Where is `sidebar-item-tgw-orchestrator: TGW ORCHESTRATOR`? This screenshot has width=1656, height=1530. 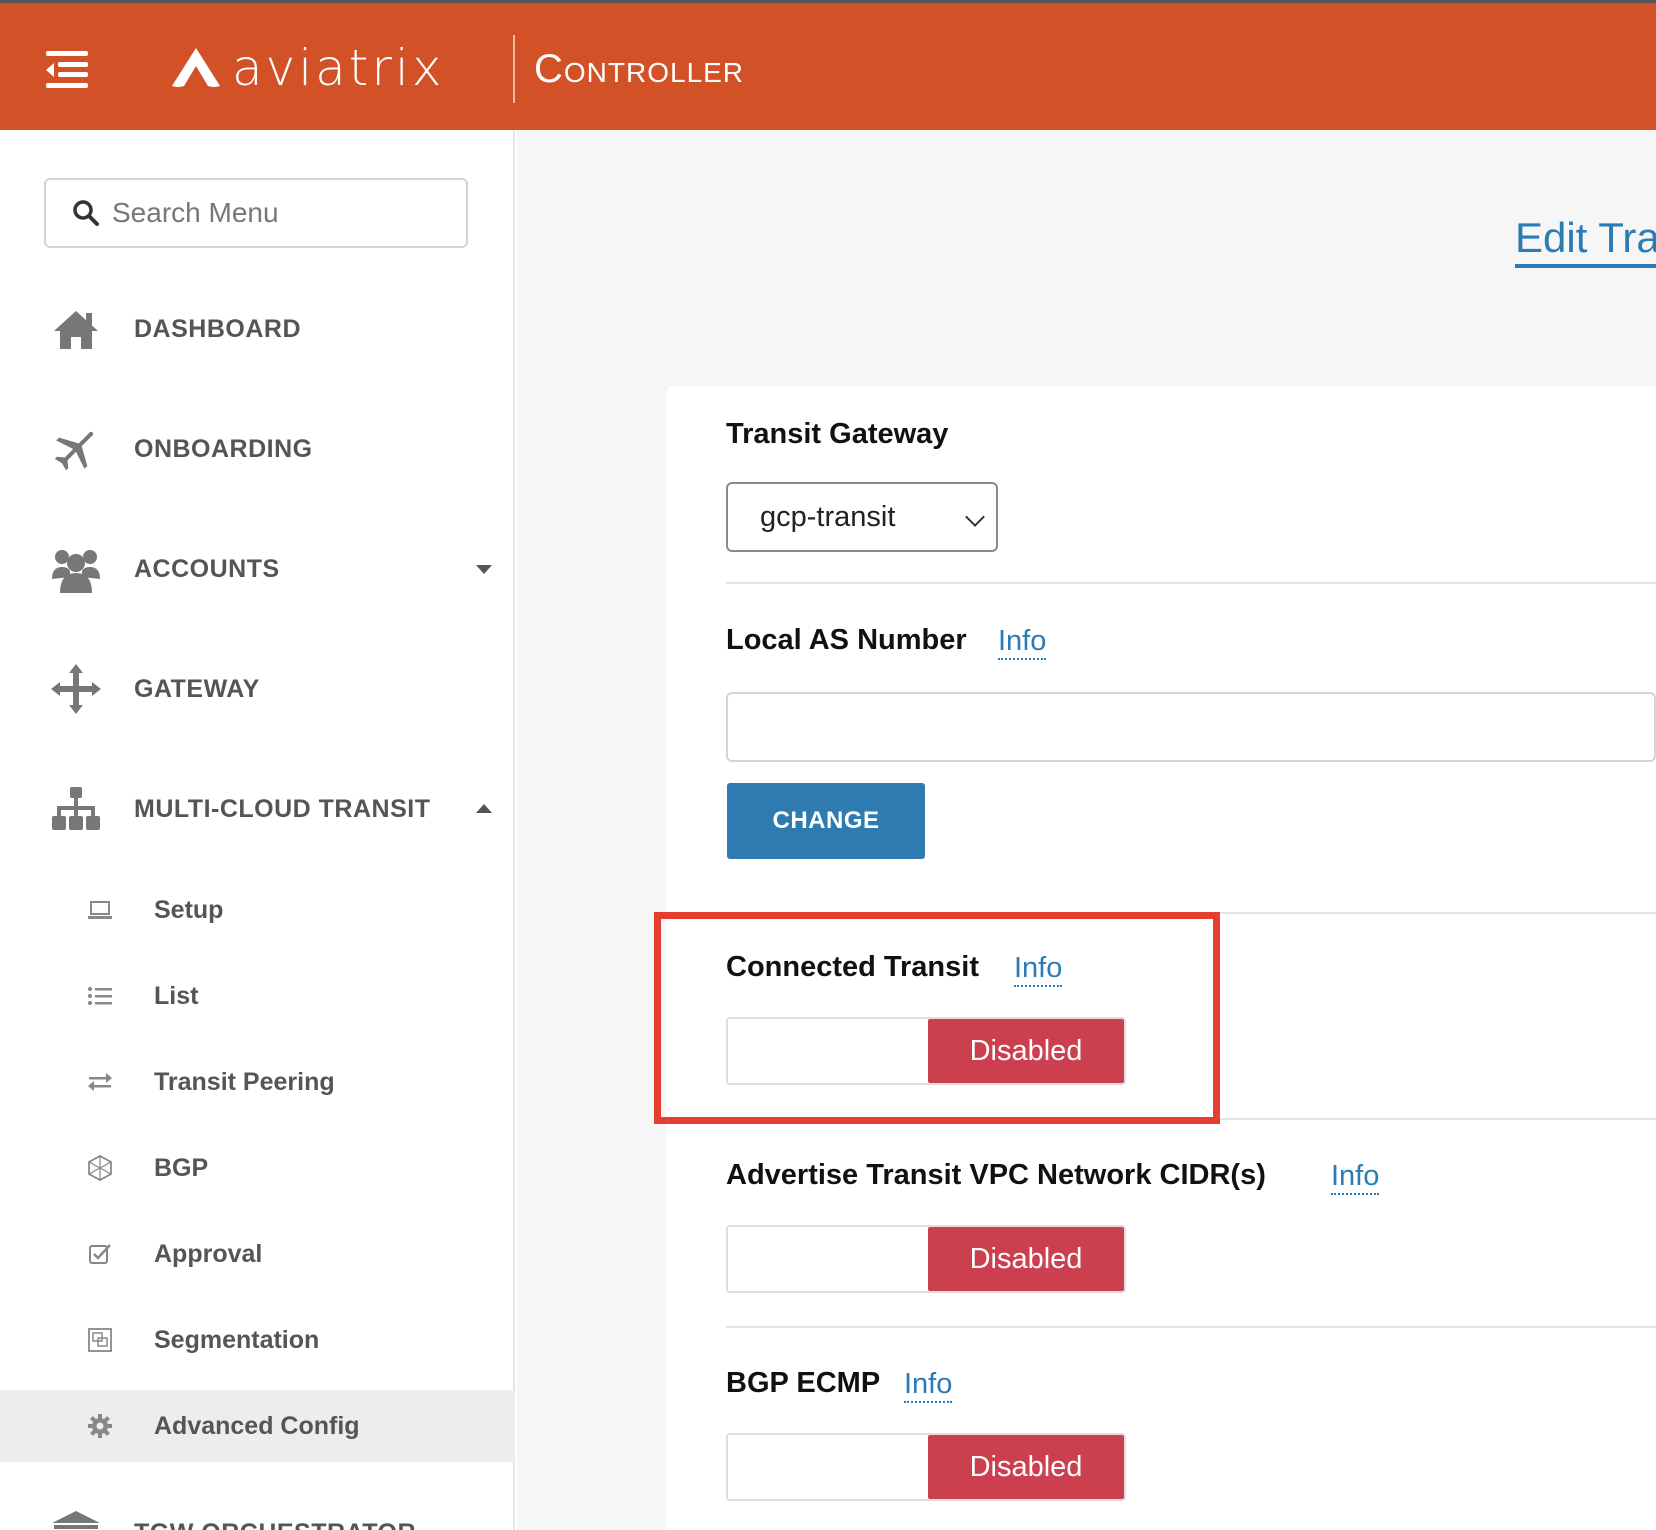 sidebar-item-tgw-orchestrator: TGW ORCHESTRATOR is located at coordinates (257, 1514).